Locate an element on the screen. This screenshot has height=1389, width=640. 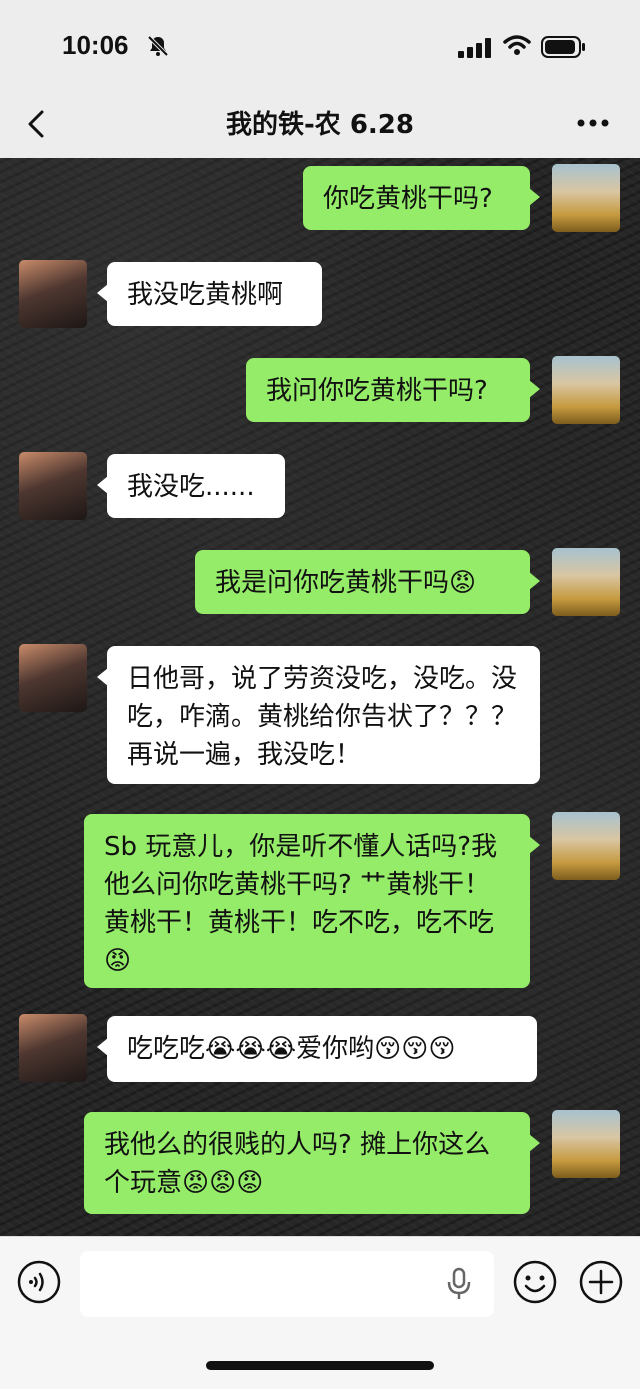
message-text: 你吃黄桃干吗? is located at coordinates (408, 199).